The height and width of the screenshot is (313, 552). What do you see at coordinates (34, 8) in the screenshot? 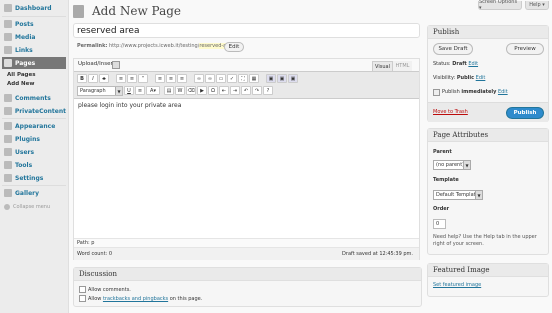
I see `menu-dashboard: Dashboard` at bounding box center [34, 8].